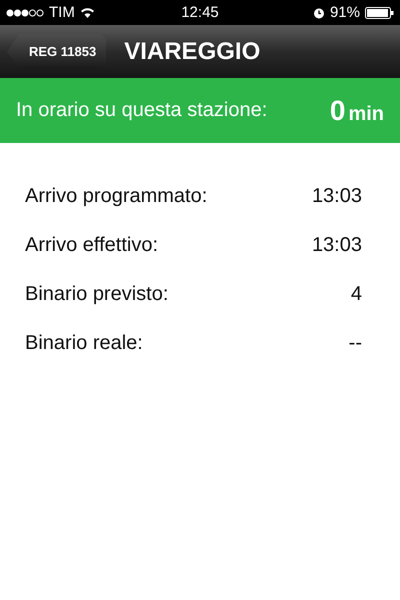 The width and height of the screenshot is (400, 600). I want to click on alarm-clock-icon, so click(318, 12).